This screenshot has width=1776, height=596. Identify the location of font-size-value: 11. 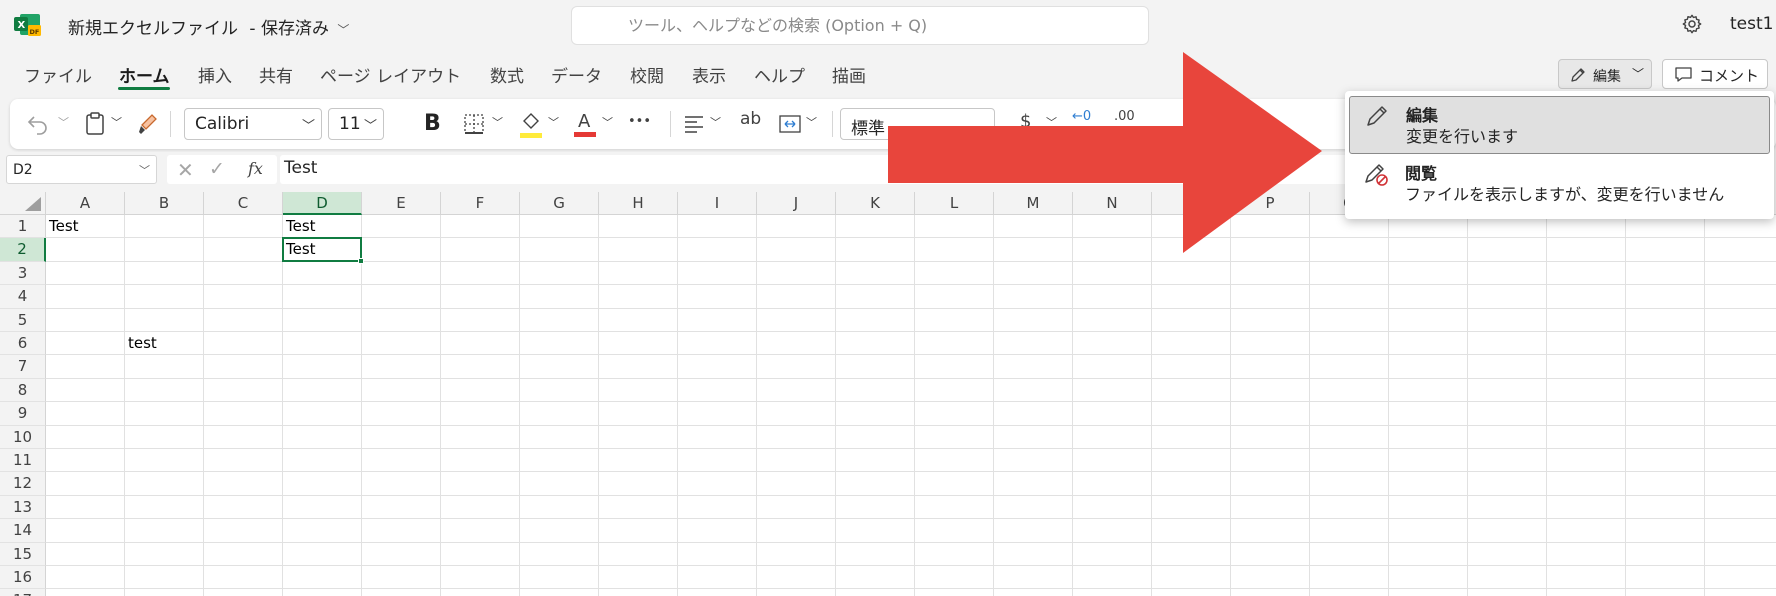
(350, 124).